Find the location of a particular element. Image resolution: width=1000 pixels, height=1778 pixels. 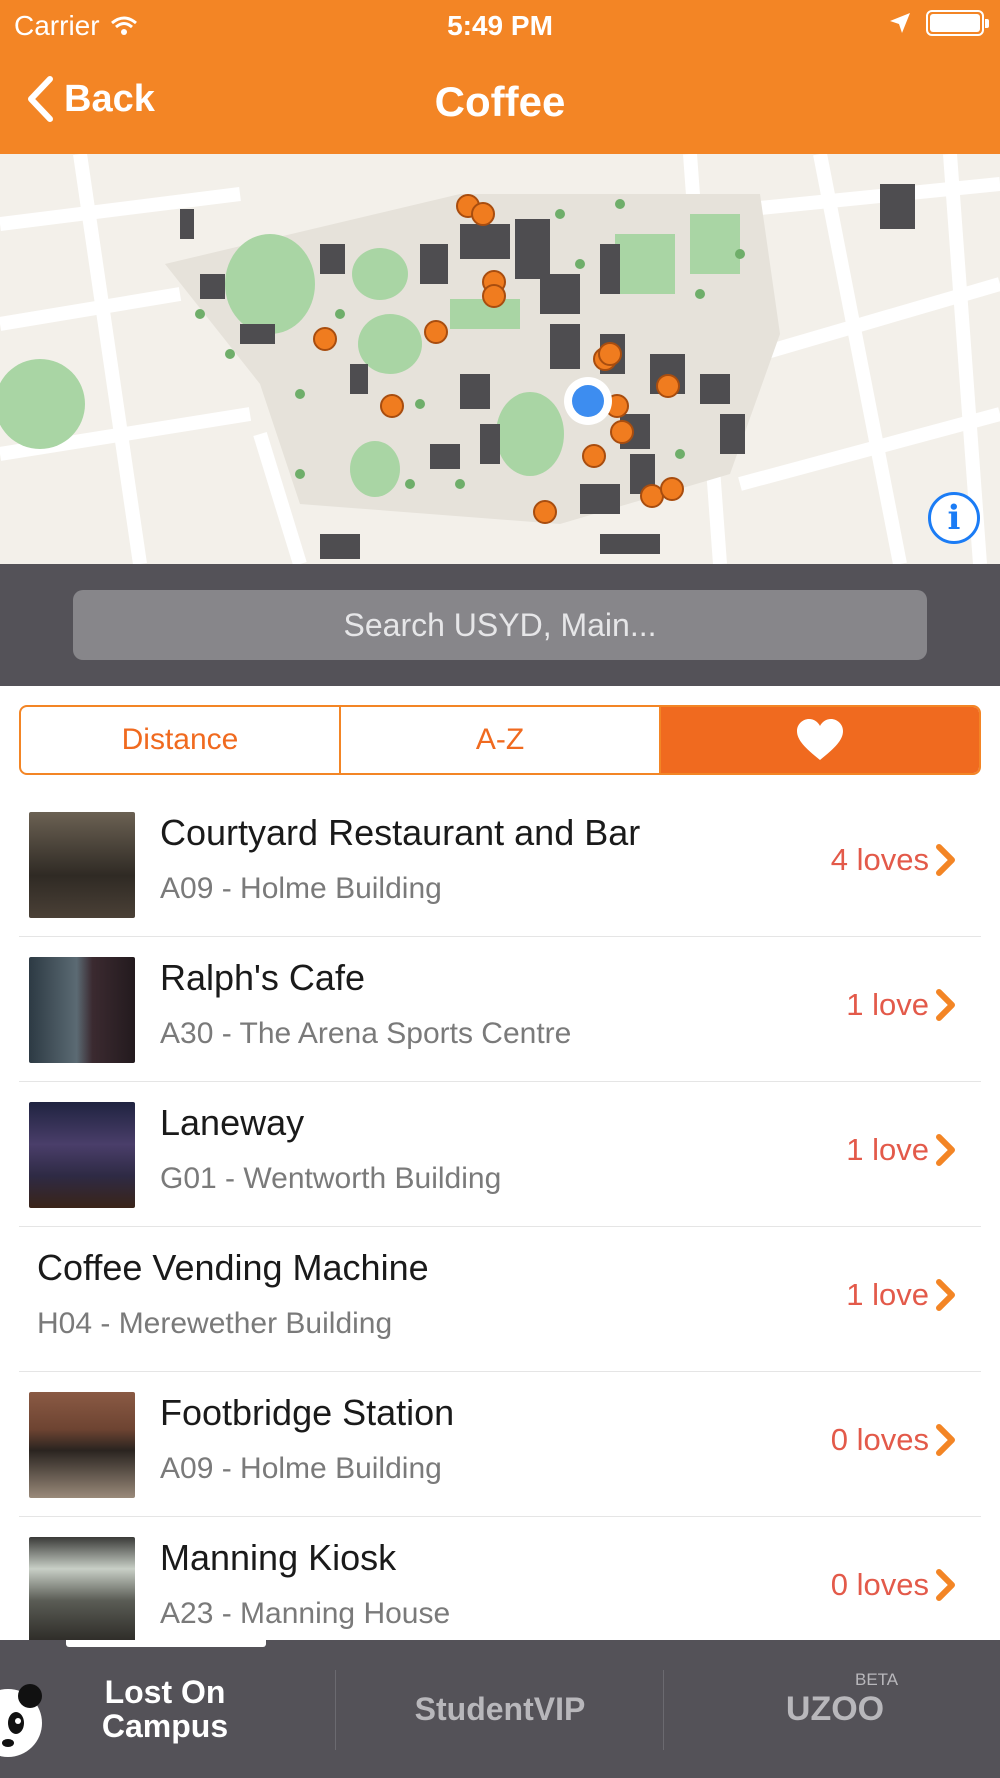

place-title: Manning Kiosk is located at coordinates (278, 1557).